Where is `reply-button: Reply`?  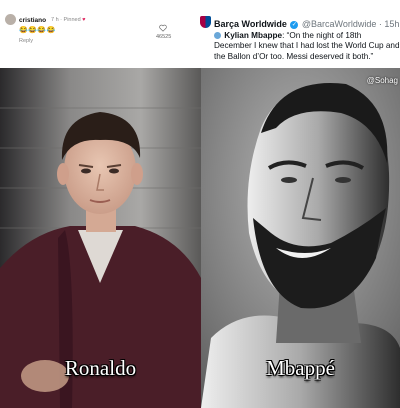
reply-button: Reply is located at coordinates (26, 41).